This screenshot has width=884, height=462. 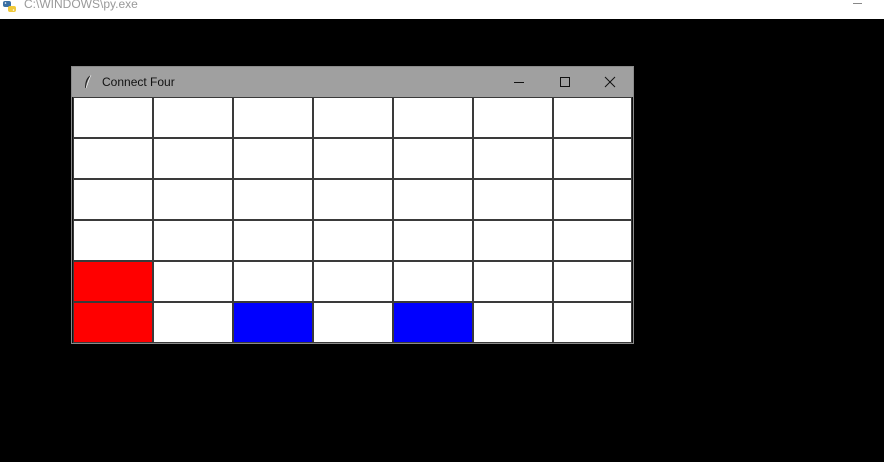 I want to click on close-icon, so click(x=610, y=82).